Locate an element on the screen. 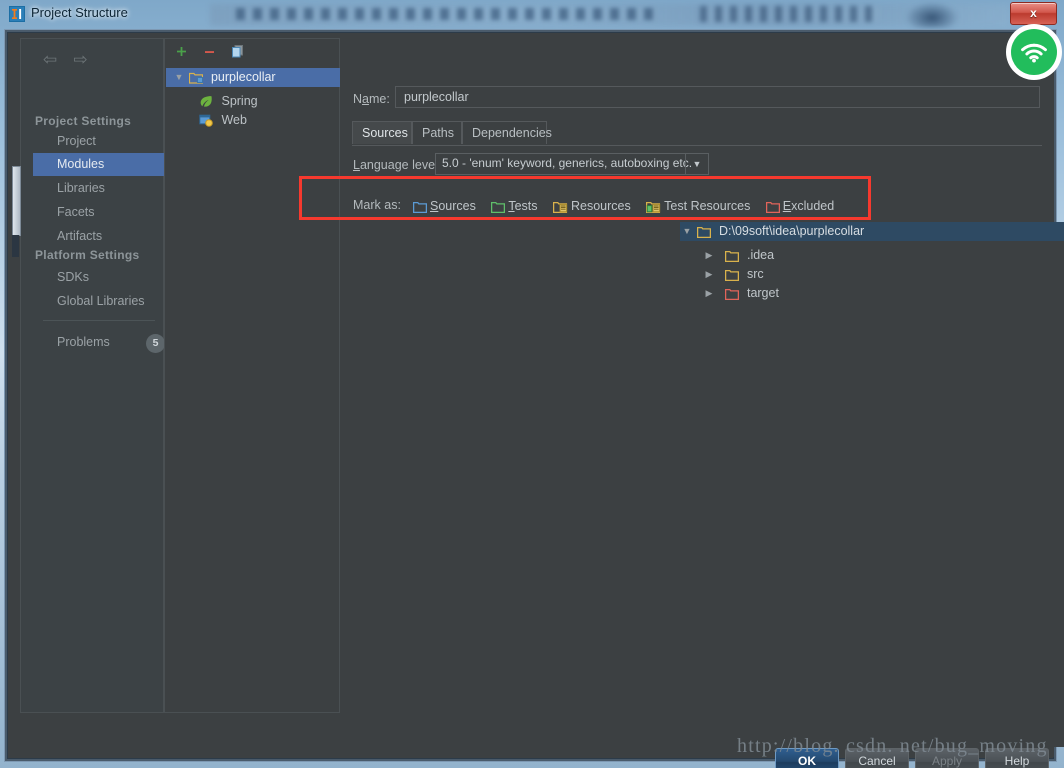 The height and width of the screenshot is (768, 1064). close-icon: x is located at coordinates (1033, 13).